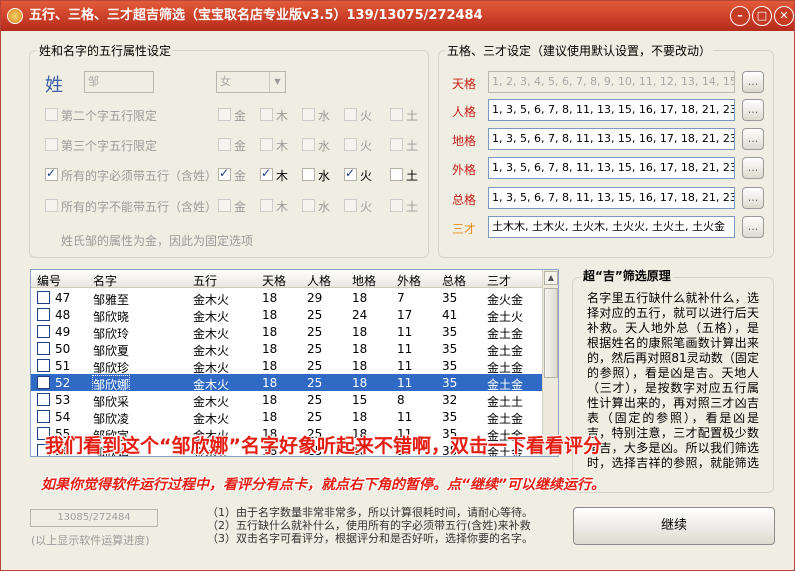 This screenshot has width=795, height=571. What do you see at coordinates (287, 332) in the screenshot?
I see `table-row: 49 邹欣玲 金木火 18 25 18 11 35 金土金` at bounding box center [287, 332].